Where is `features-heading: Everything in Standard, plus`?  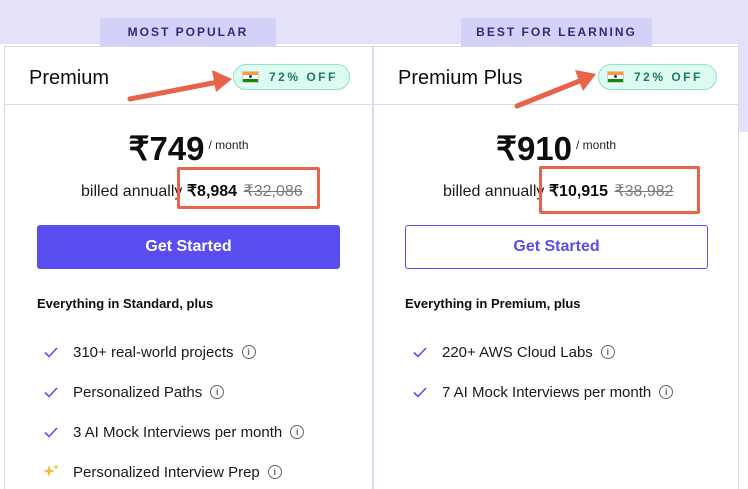
features-heading: Everything in Standard, plus is located at coordinates (125, 303).